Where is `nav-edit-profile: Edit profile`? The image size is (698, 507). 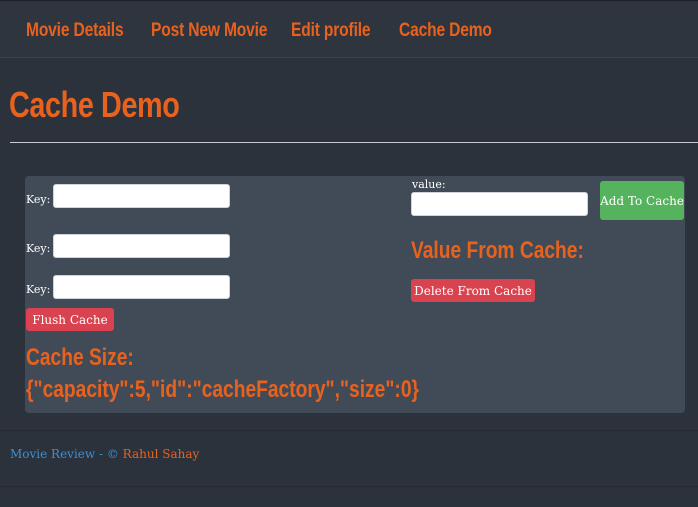 nav-edit-profile: Edit profile is located at coordinates (331, 31).